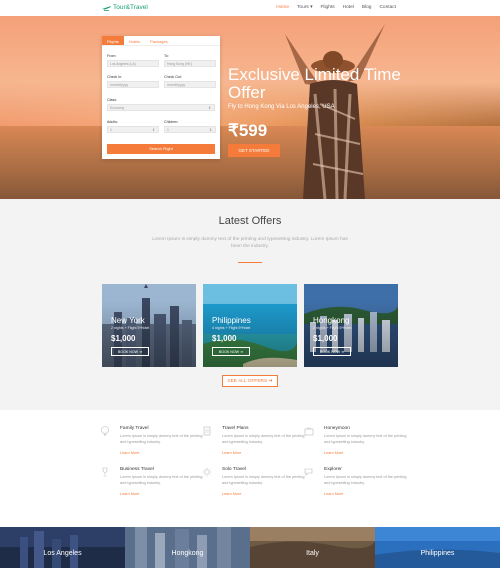 The image size is (500, 568). I want to click on search-flight-button: Search Flight, so click(161, 149).